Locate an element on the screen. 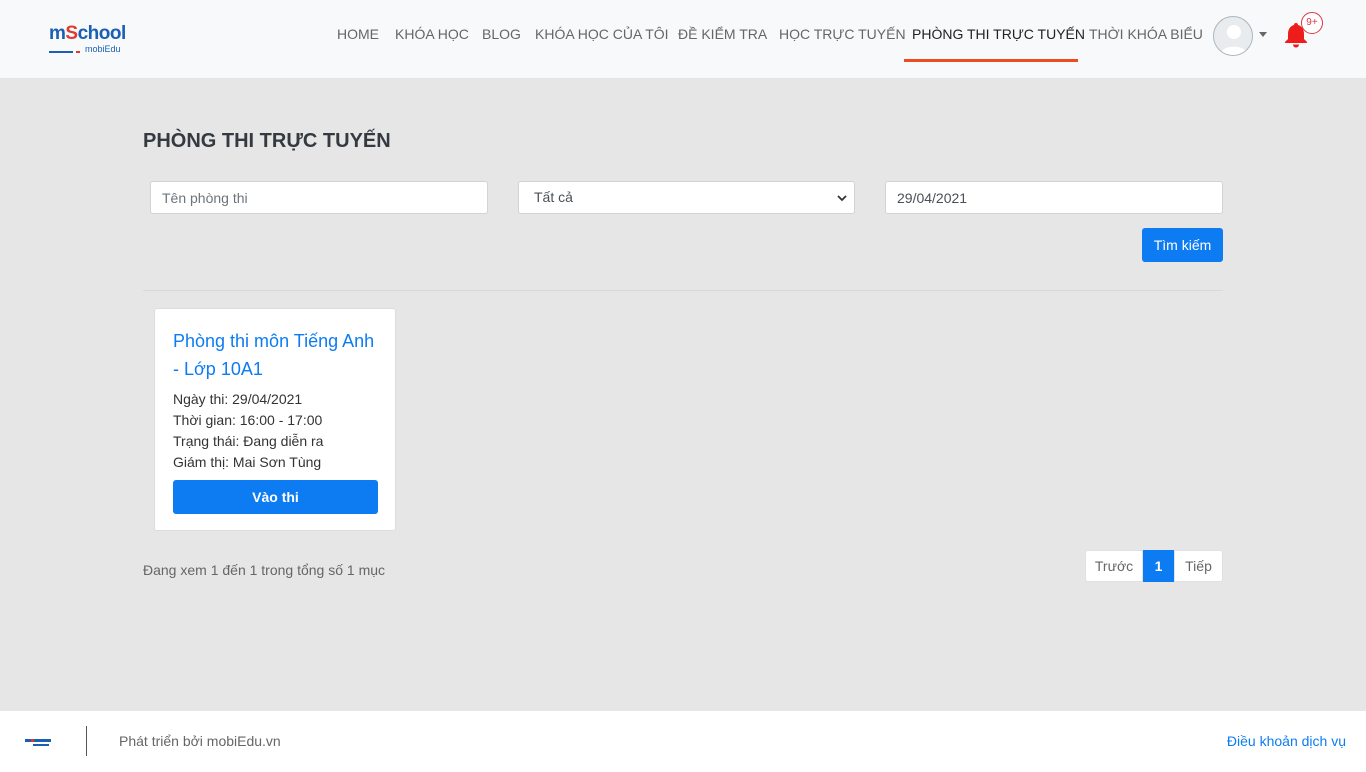 Image resolution: width=1366 pixels, height=772 pixels. nav-tests: ĐỀ KIỂM TRA is located at coordinates (722, 34).